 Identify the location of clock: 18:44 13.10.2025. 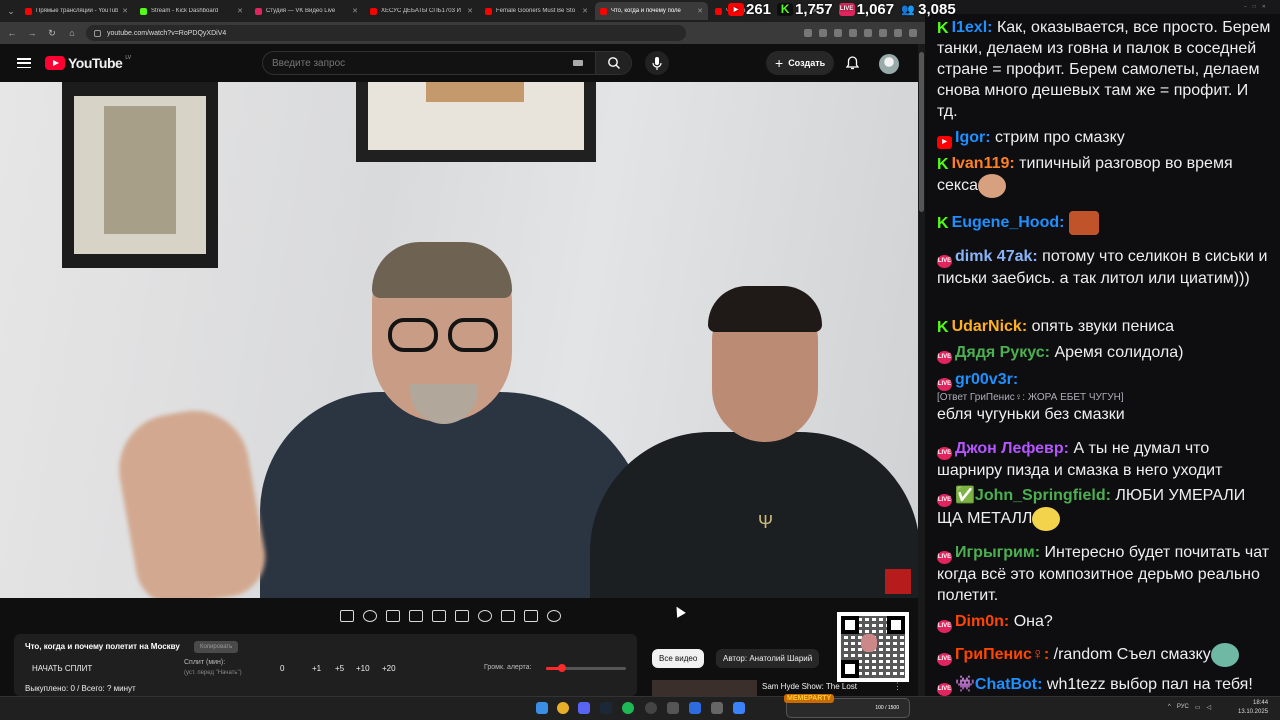
(1253, 708).